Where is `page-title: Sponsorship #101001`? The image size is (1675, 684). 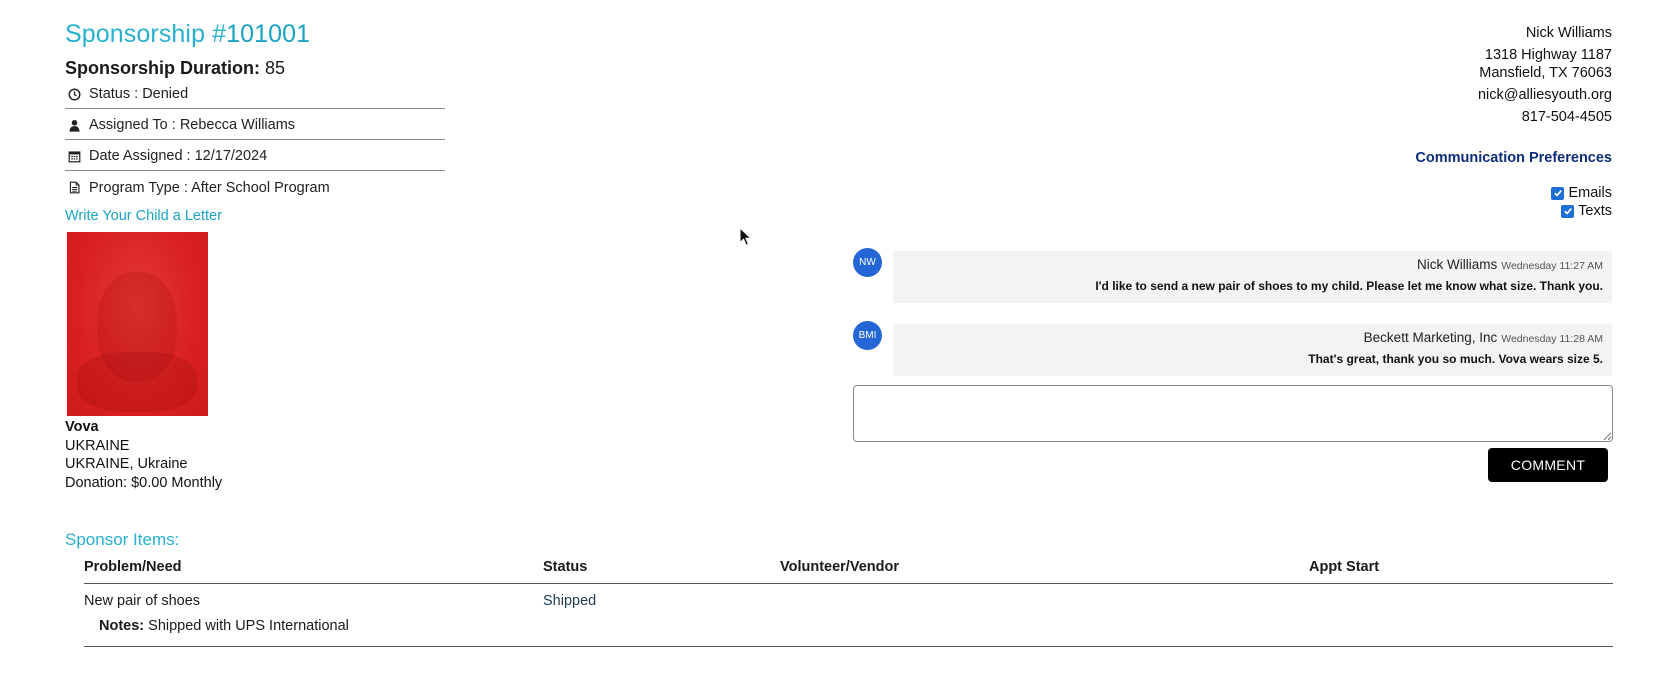
page-title: Sponsorship #101001 is located at coordinates (187, 34).